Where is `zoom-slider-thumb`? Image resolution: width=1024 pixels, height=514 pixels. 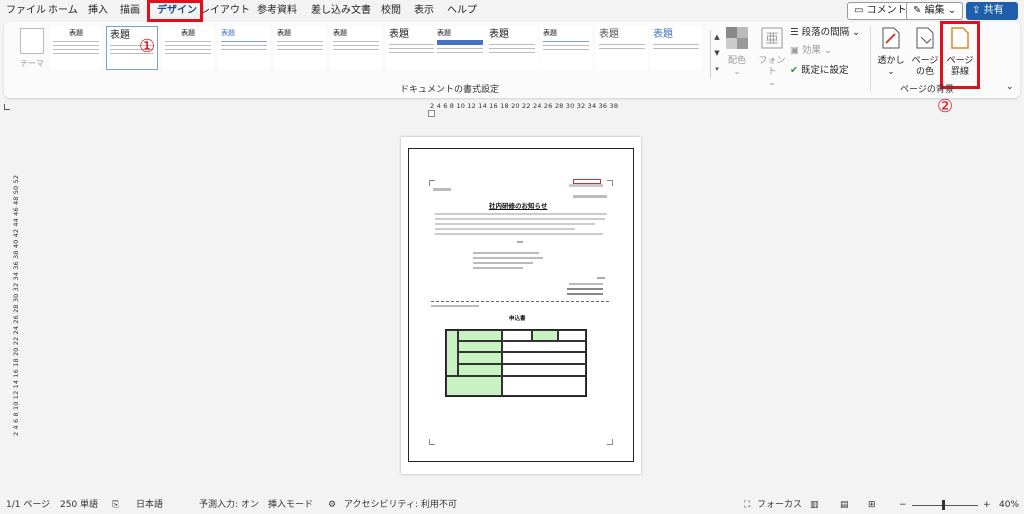
zoom-slider-thumb is located at coordinates (943, 505).